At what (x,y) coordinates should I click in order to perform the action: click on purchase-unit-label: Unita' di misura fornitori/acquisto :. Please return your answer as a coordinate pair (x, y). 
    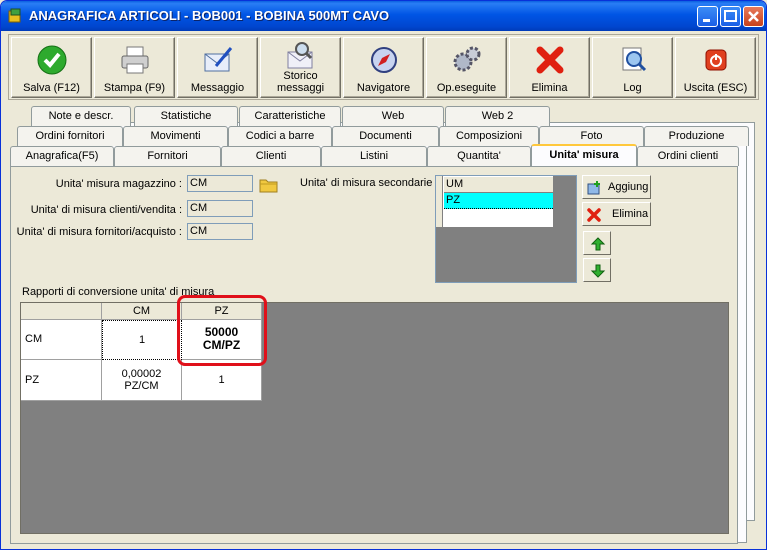
    Looking at the image, I should click on (99, 232).